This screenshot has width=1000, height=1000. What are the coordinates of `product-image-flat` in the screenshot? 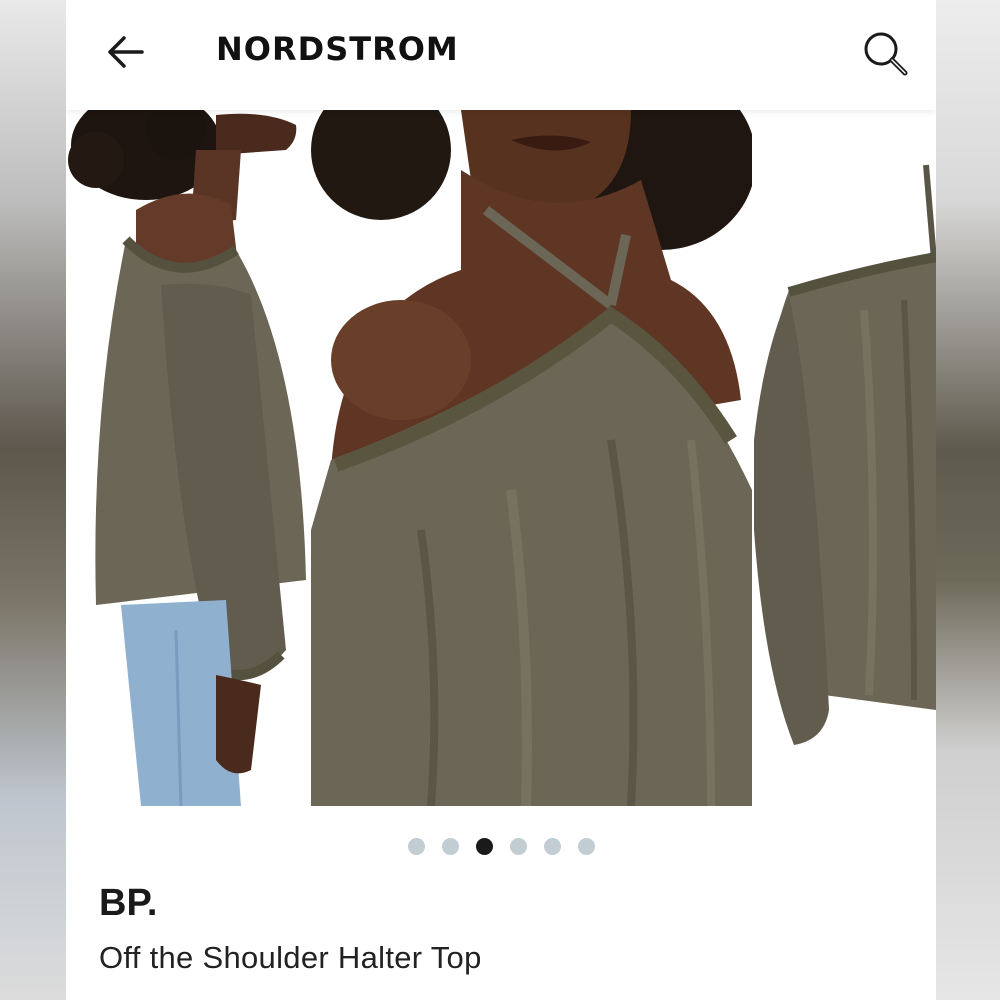 It's located at (845, 458).